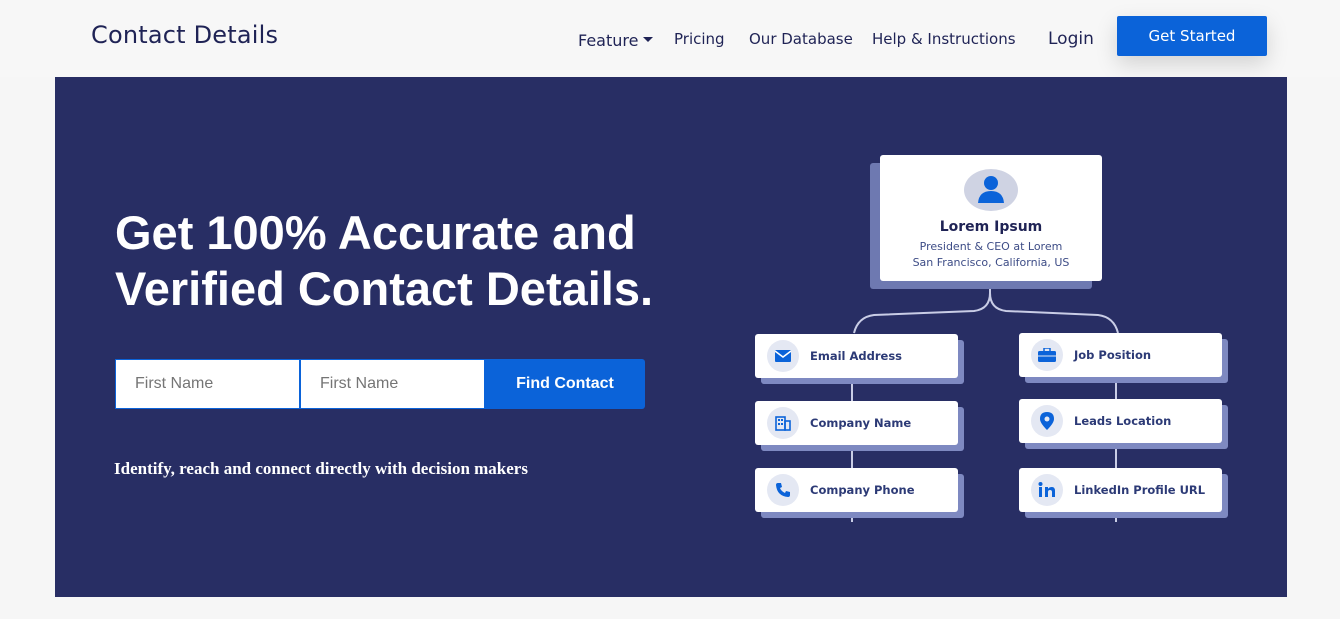 The image size is (1340, 619). What do you see at coordinates (991, 262) in the screenshot?
I see `profile-location: San Francisco, California, US` at bounding box center [991, 262].